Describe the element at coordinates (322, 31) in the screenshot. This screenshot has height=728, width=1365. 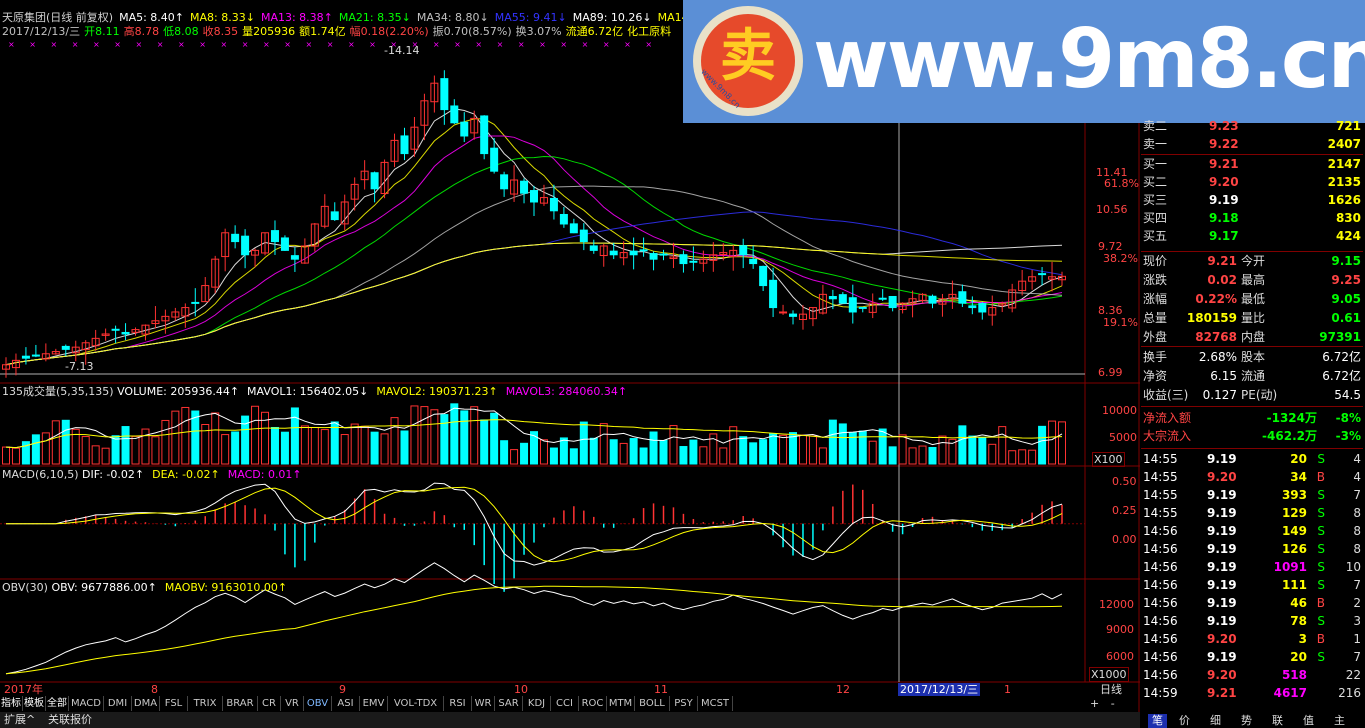
I see `header-item: 额1.74亿` at that location.